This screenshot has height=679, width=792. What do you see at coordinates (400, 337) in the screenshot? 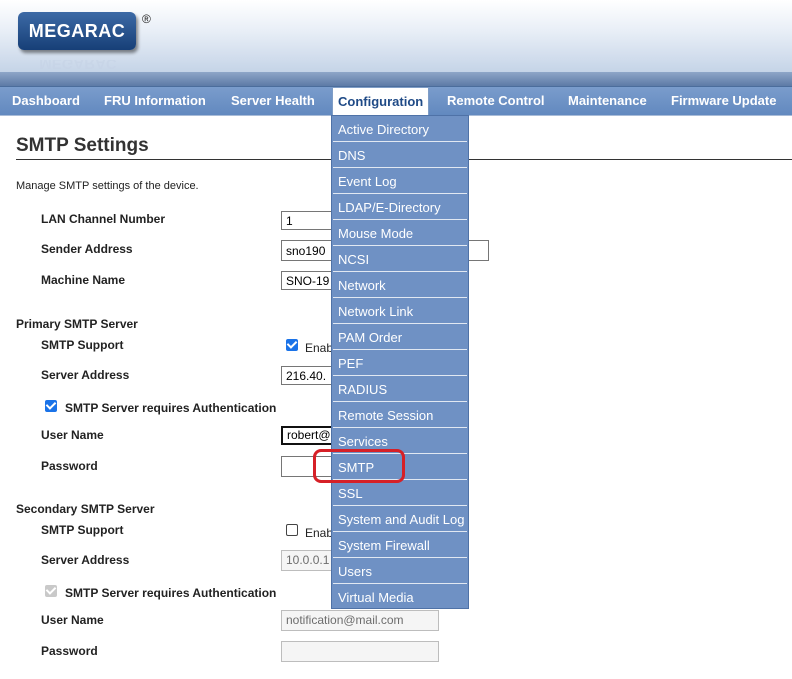
I see `menu-item-pam-order: PAM Order` at bounding box center [400, 337].